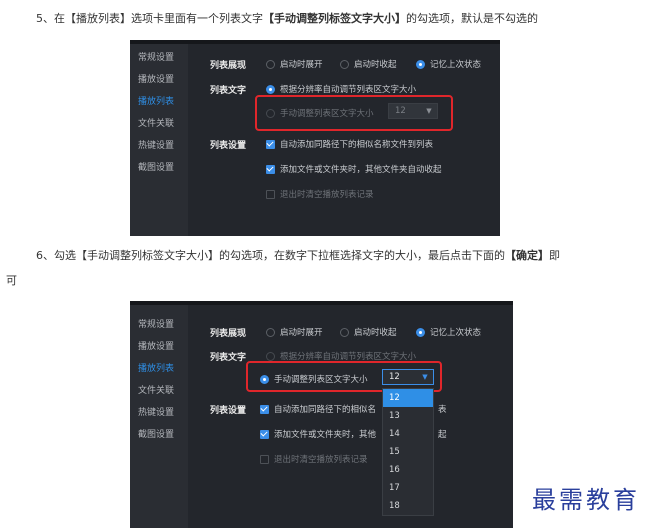  What do you see at coordinates (408, 398) in the screenshot?
I see `size-option-12: 12` at bounding box center [408, 398].